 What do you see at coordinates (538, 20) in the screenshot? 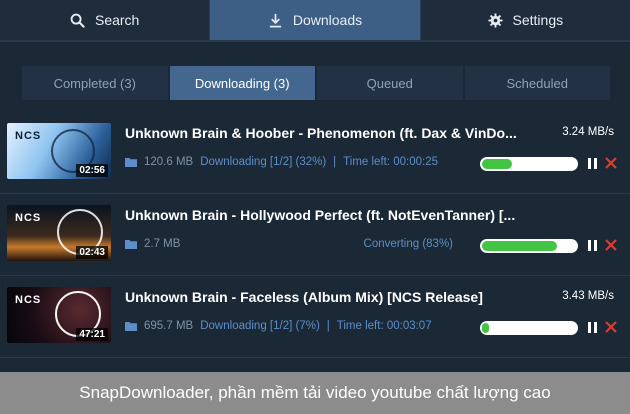
I see `nav-settings-label: Settings` at bounding box center [538, 20].